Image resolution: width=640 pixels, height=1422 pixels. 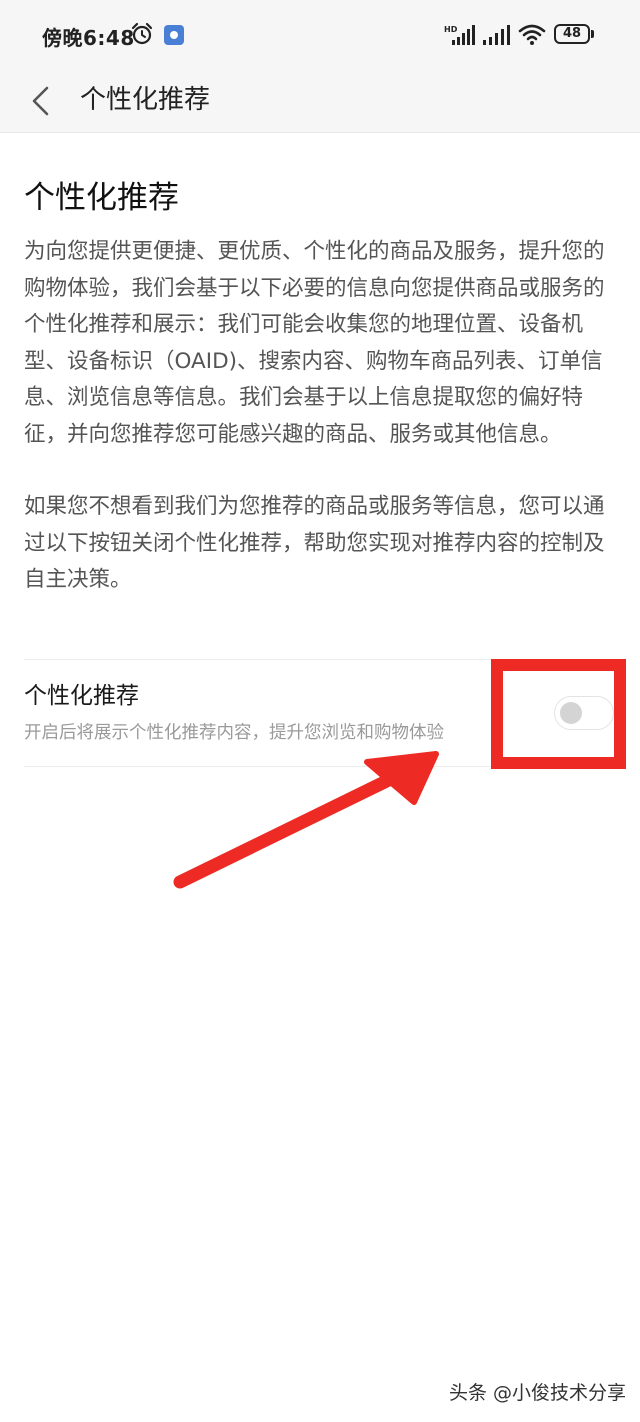 I want to click on highlight-box, so click(x=558, y=714).